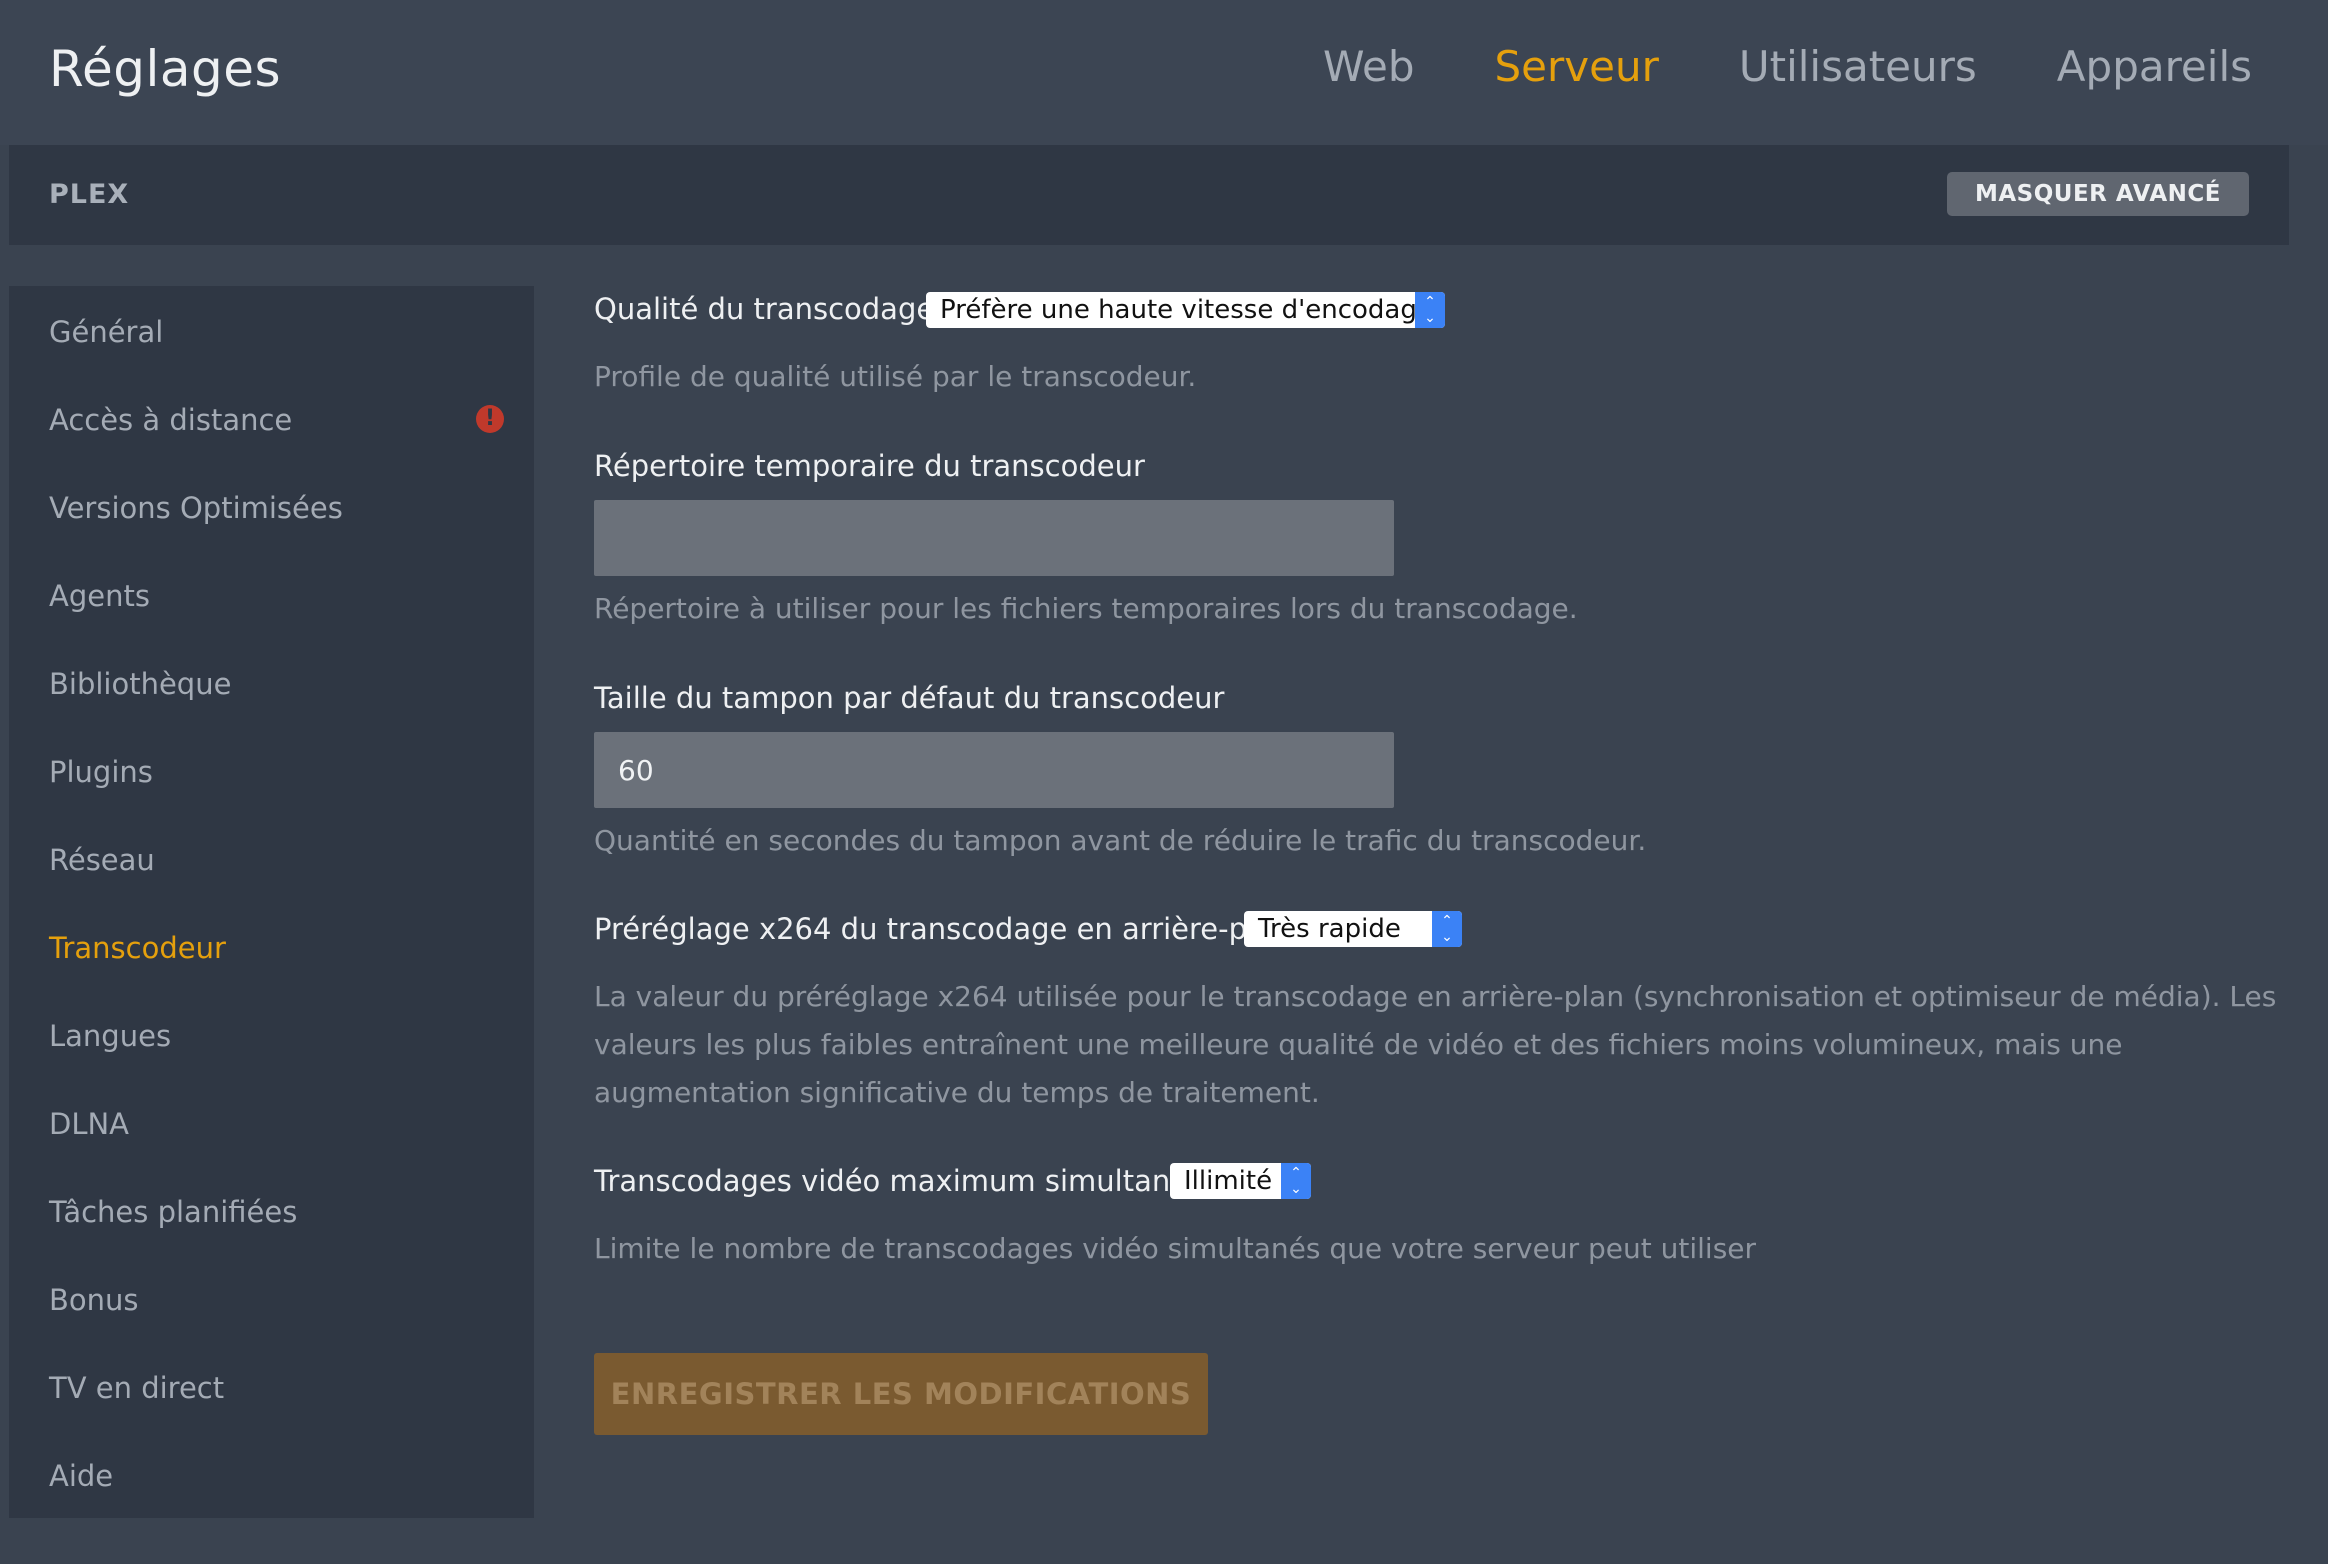 The width and height of the screenshot is (2328, 1564). I want to click on sidebar-item-label: Général, so click(106, 332).